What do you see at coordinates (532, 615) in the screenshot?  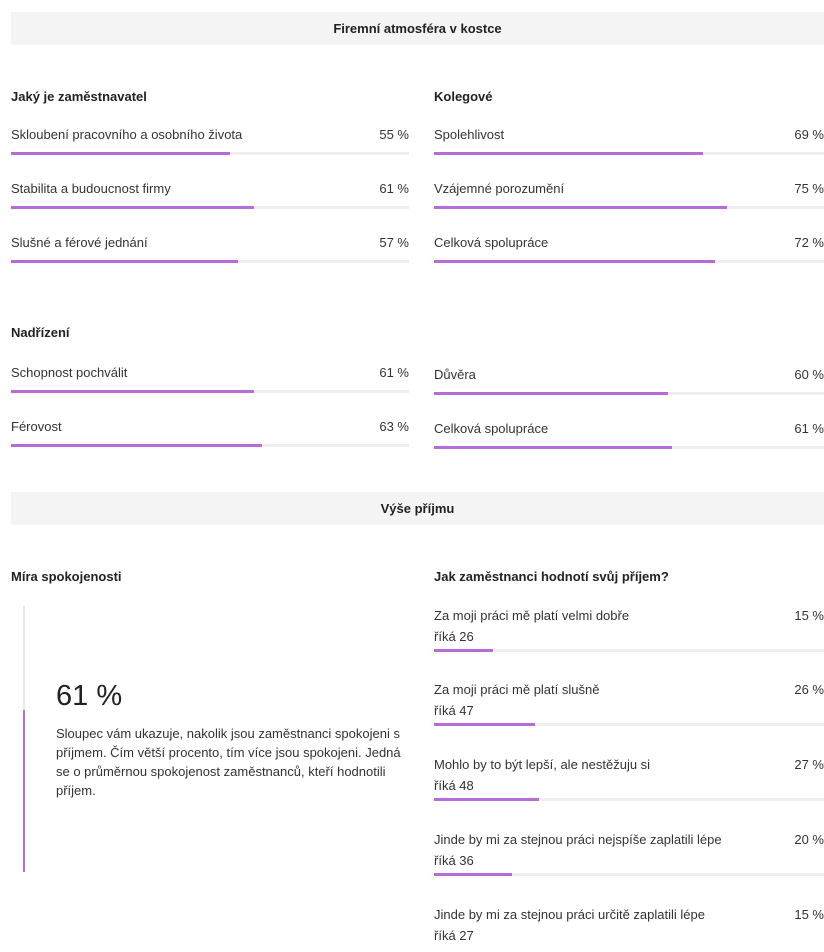 I see `income-rating-label: Za moji práci mě platí velmi dobře` at bounding box center [532, 615].